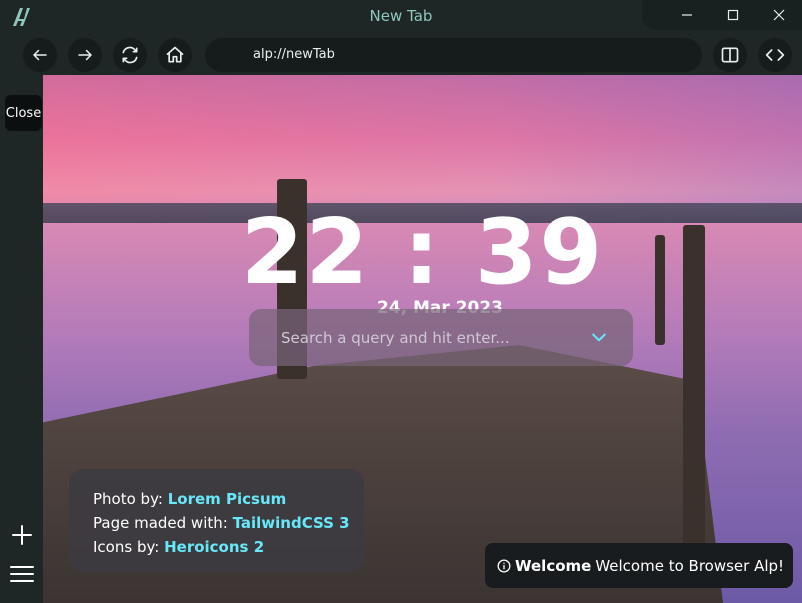 Image resolution: width=802 pixels, height=603 pixels. What do you see at coordinates (291, 523) in the screenshot?
I see `tailwindcss-link: TailwindCSS 3` at bounding box center [291, 523].